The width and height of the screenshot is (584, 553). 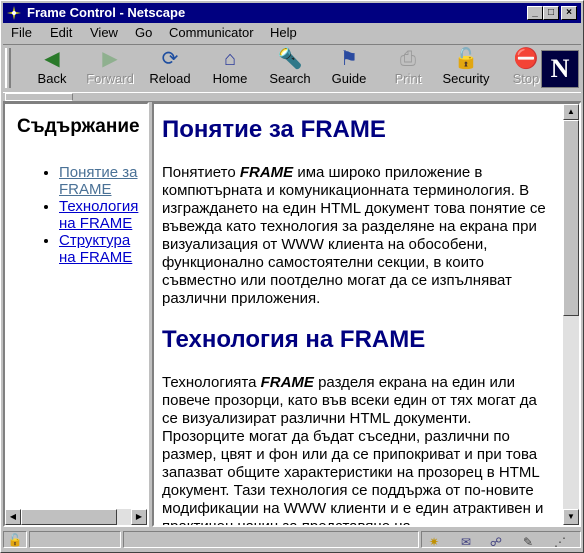 I want to click on menu-bar: File Edit View Go Communicator Help, so click(x=292, y=33).